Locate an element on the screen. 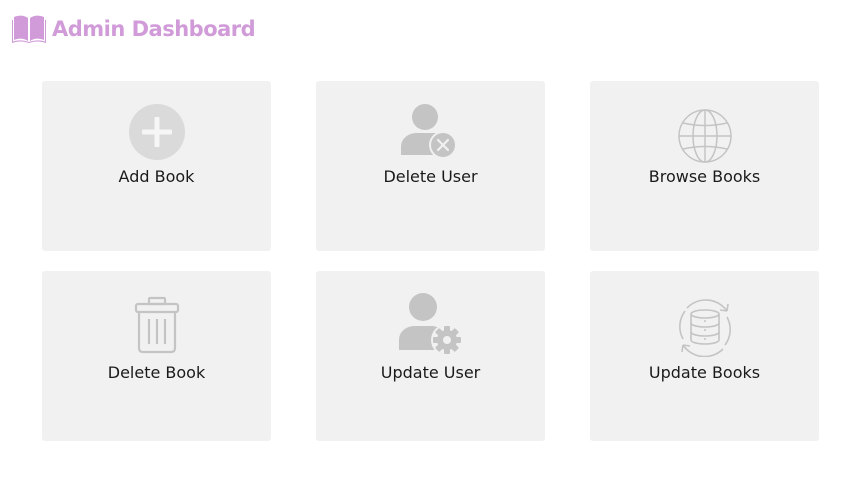  delete-book-label: Delete Book is located at coordinates (156, 372).